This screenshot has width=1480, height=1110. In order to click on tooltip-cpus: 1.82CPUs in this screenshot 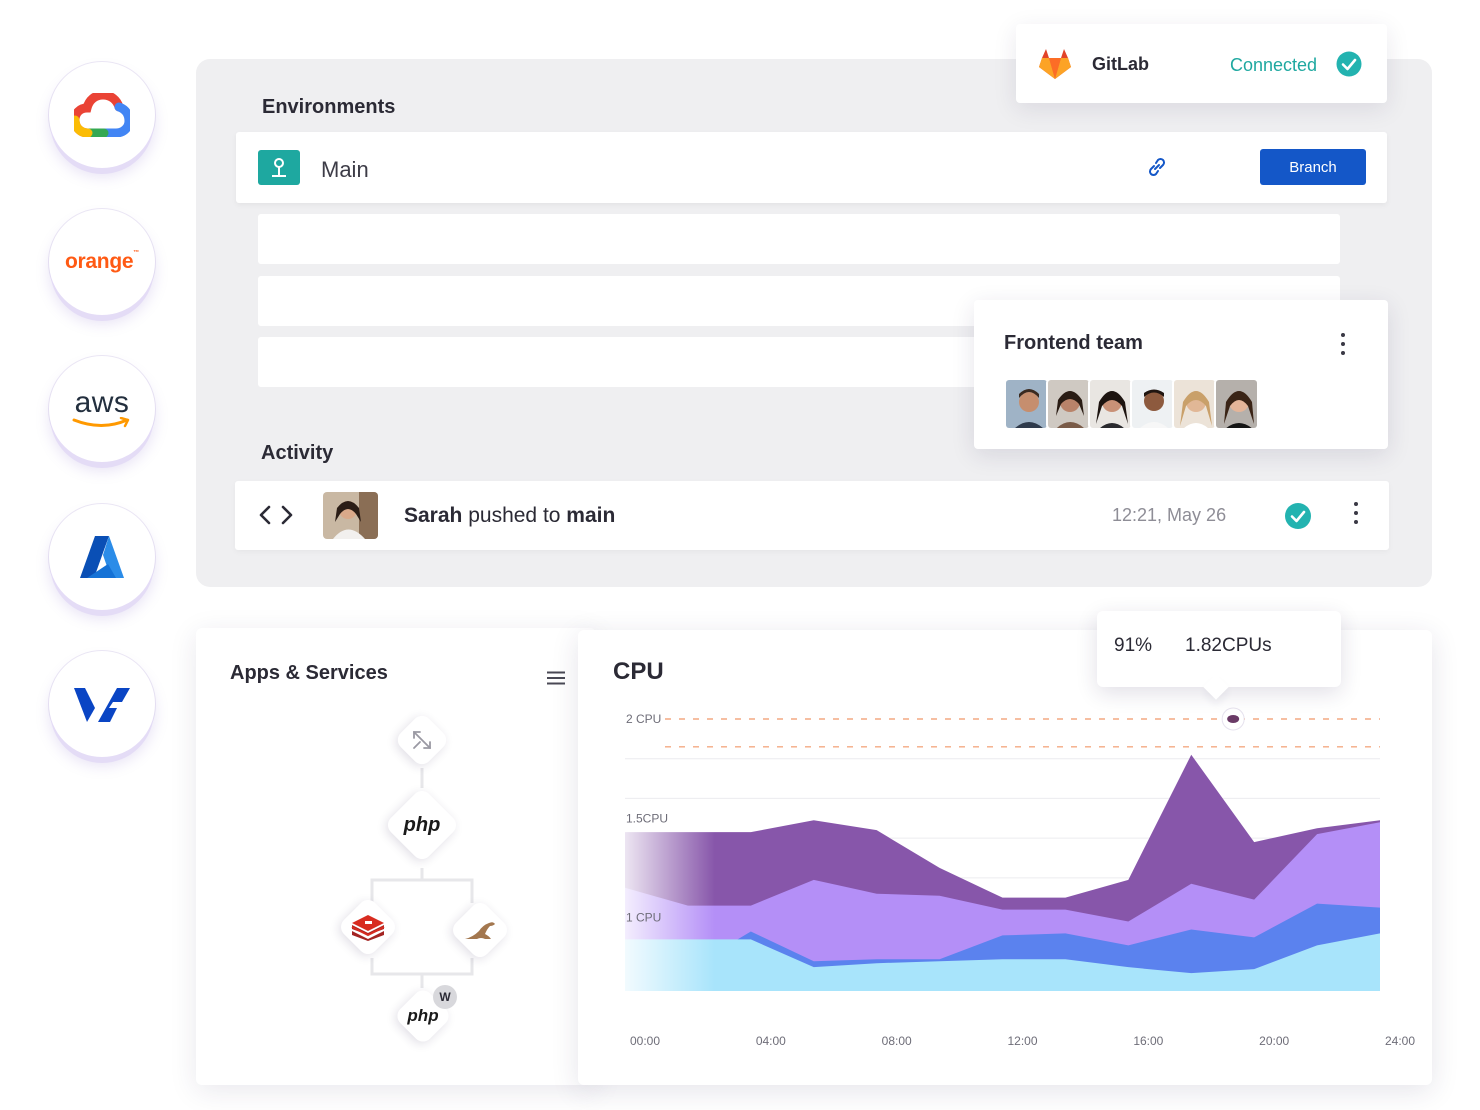, I will do `click(1228, 645)`.